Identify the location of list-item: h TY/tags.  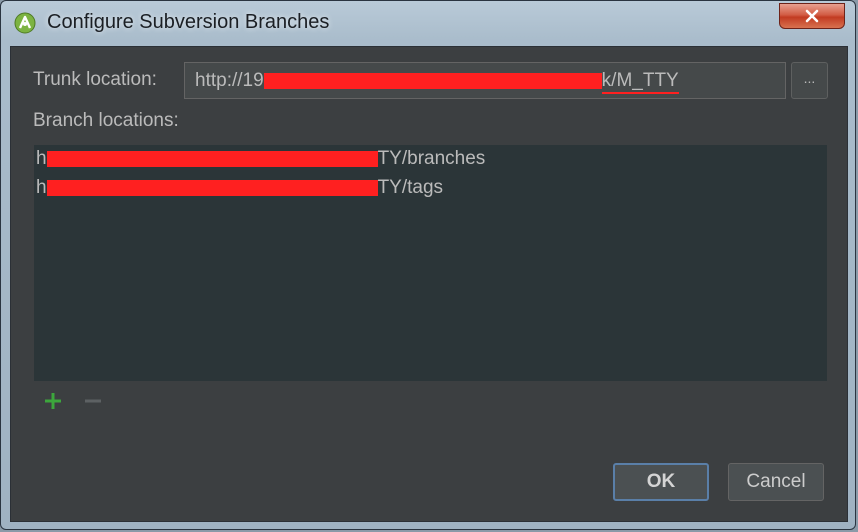
(239, 188).